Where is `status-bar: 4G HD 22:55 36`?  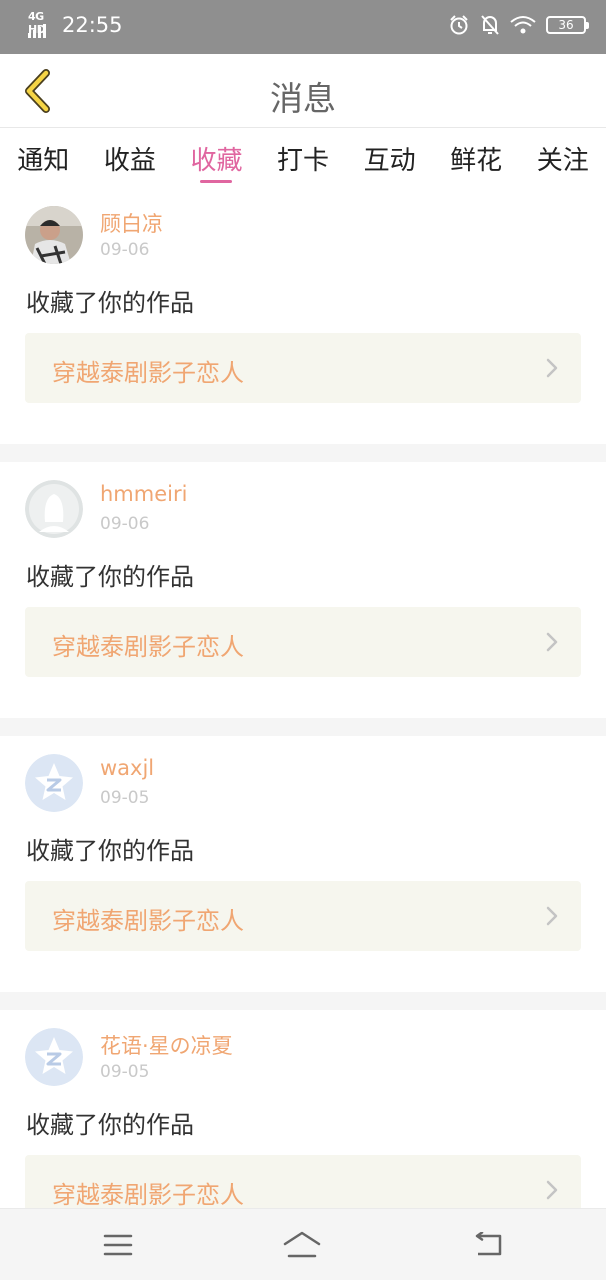 status-bar: 4G HD 22:55 36 is located at coordinates (303, 27).